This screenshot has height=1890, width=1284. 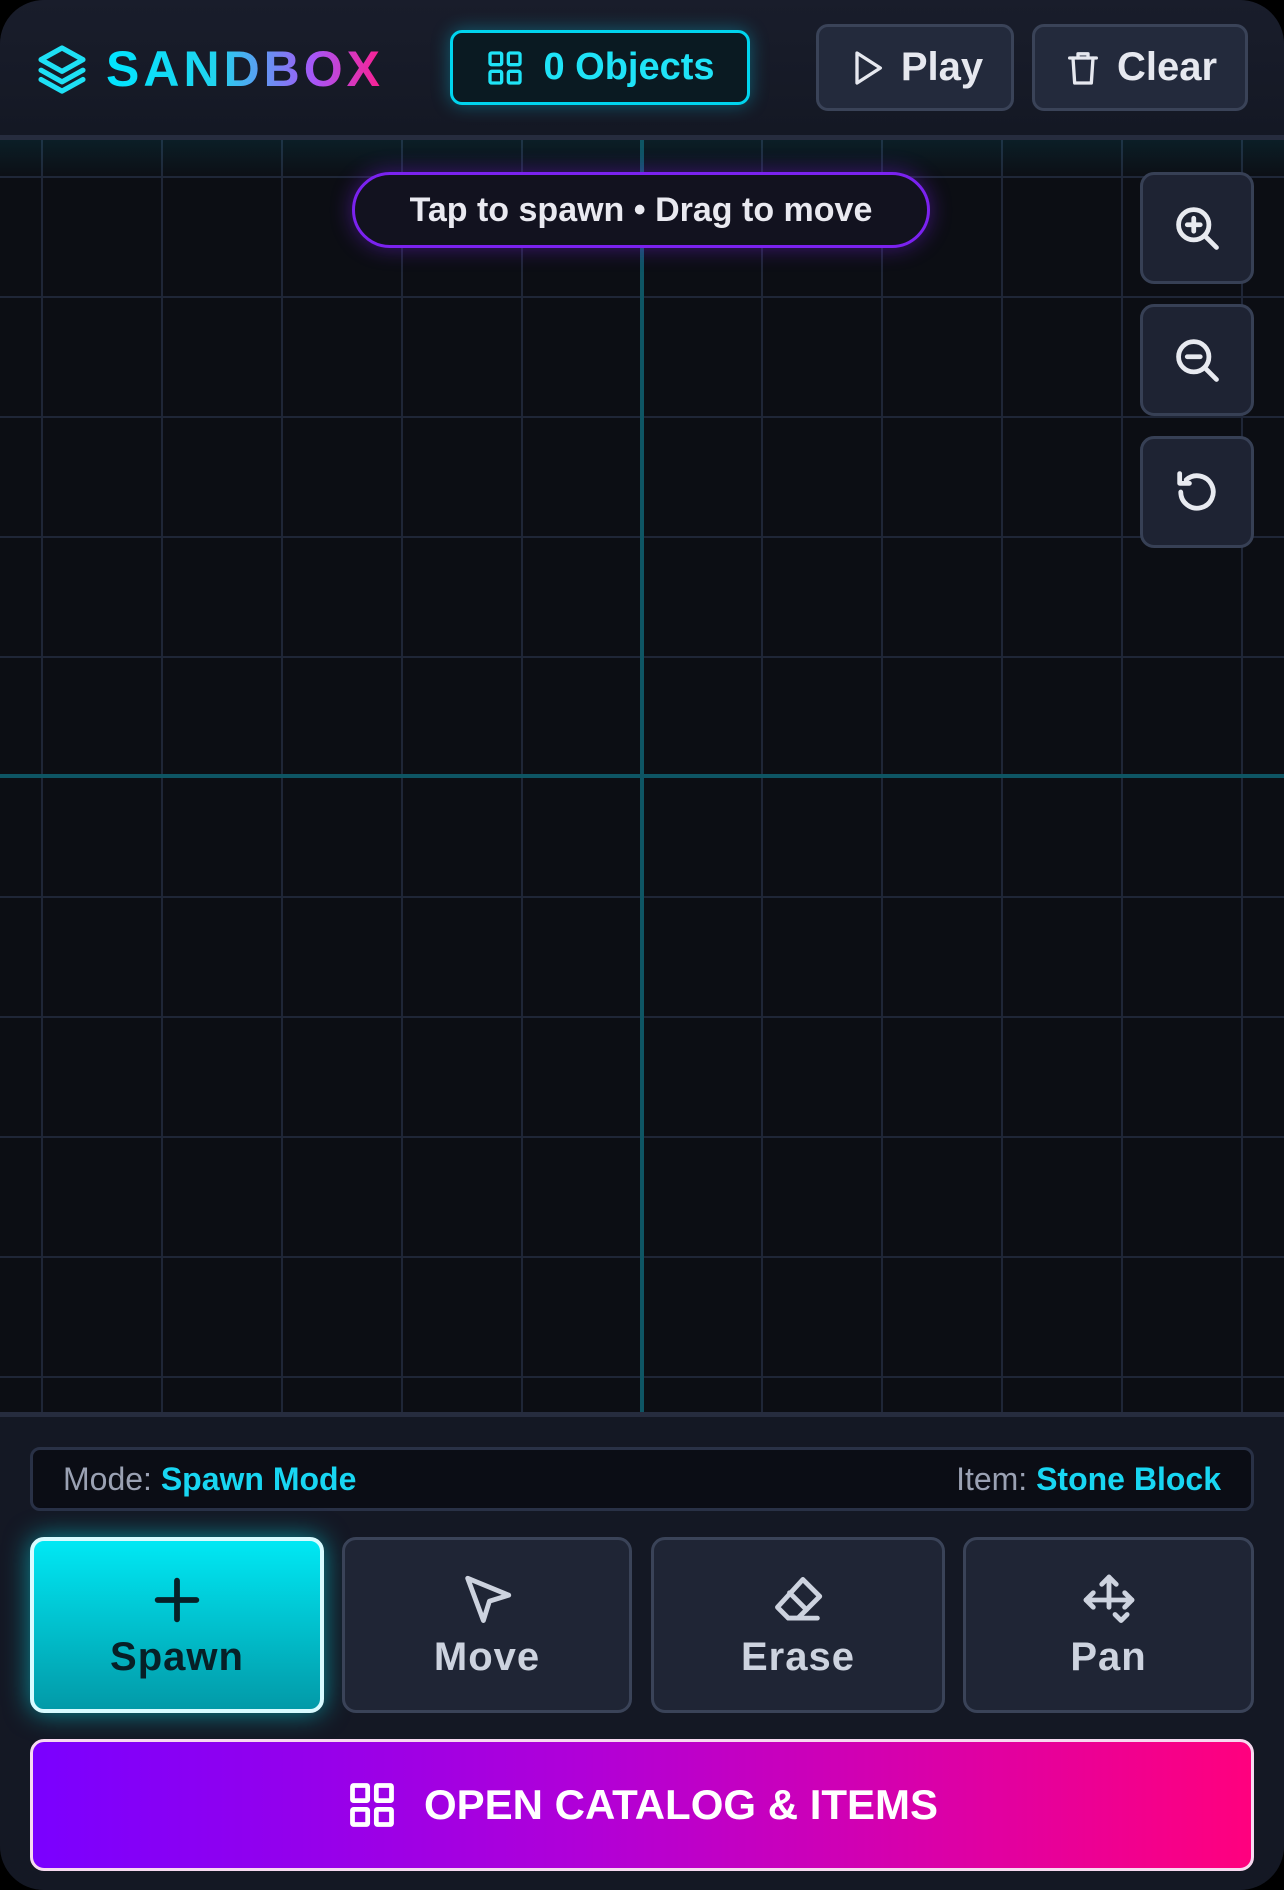 I want to click on zoom-out-icon, so click(x=1197, y=360).